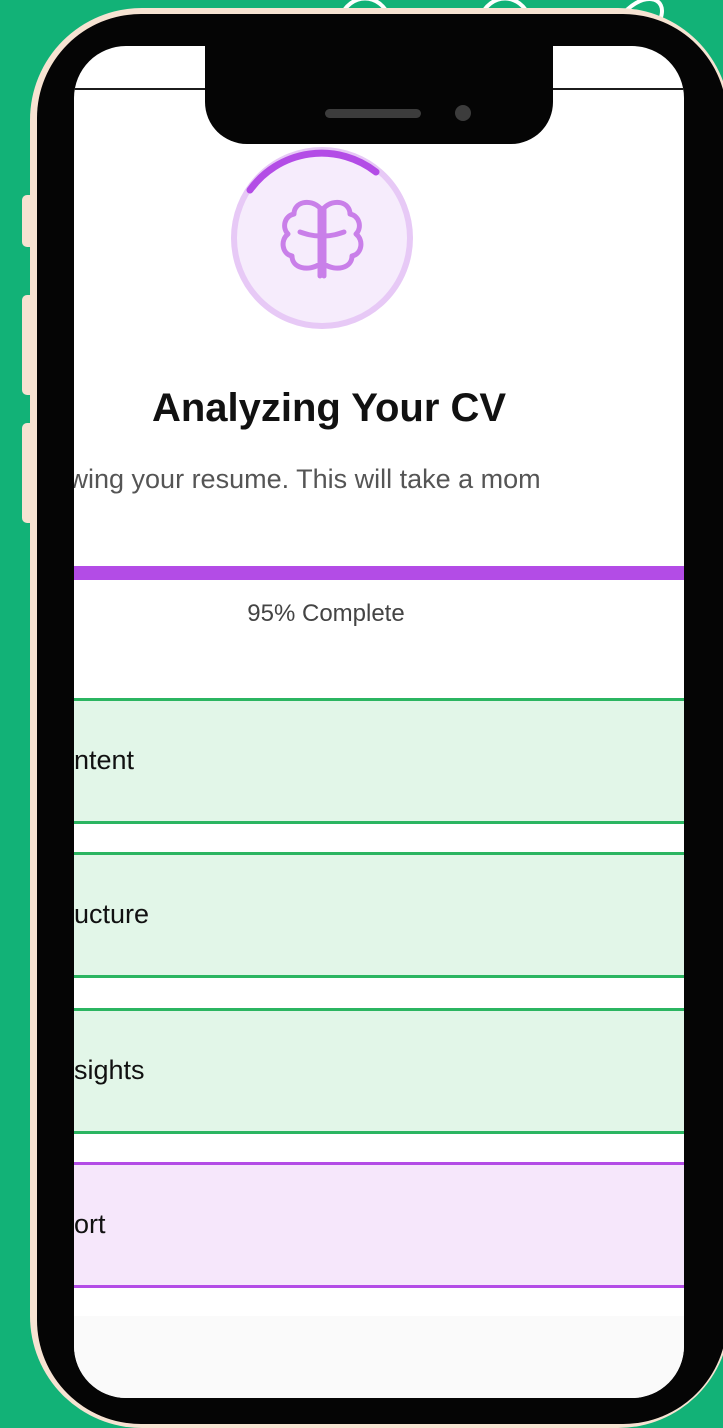 The image size is (723, 1428). I want to click on step-label: ucture, so click(112, 914).